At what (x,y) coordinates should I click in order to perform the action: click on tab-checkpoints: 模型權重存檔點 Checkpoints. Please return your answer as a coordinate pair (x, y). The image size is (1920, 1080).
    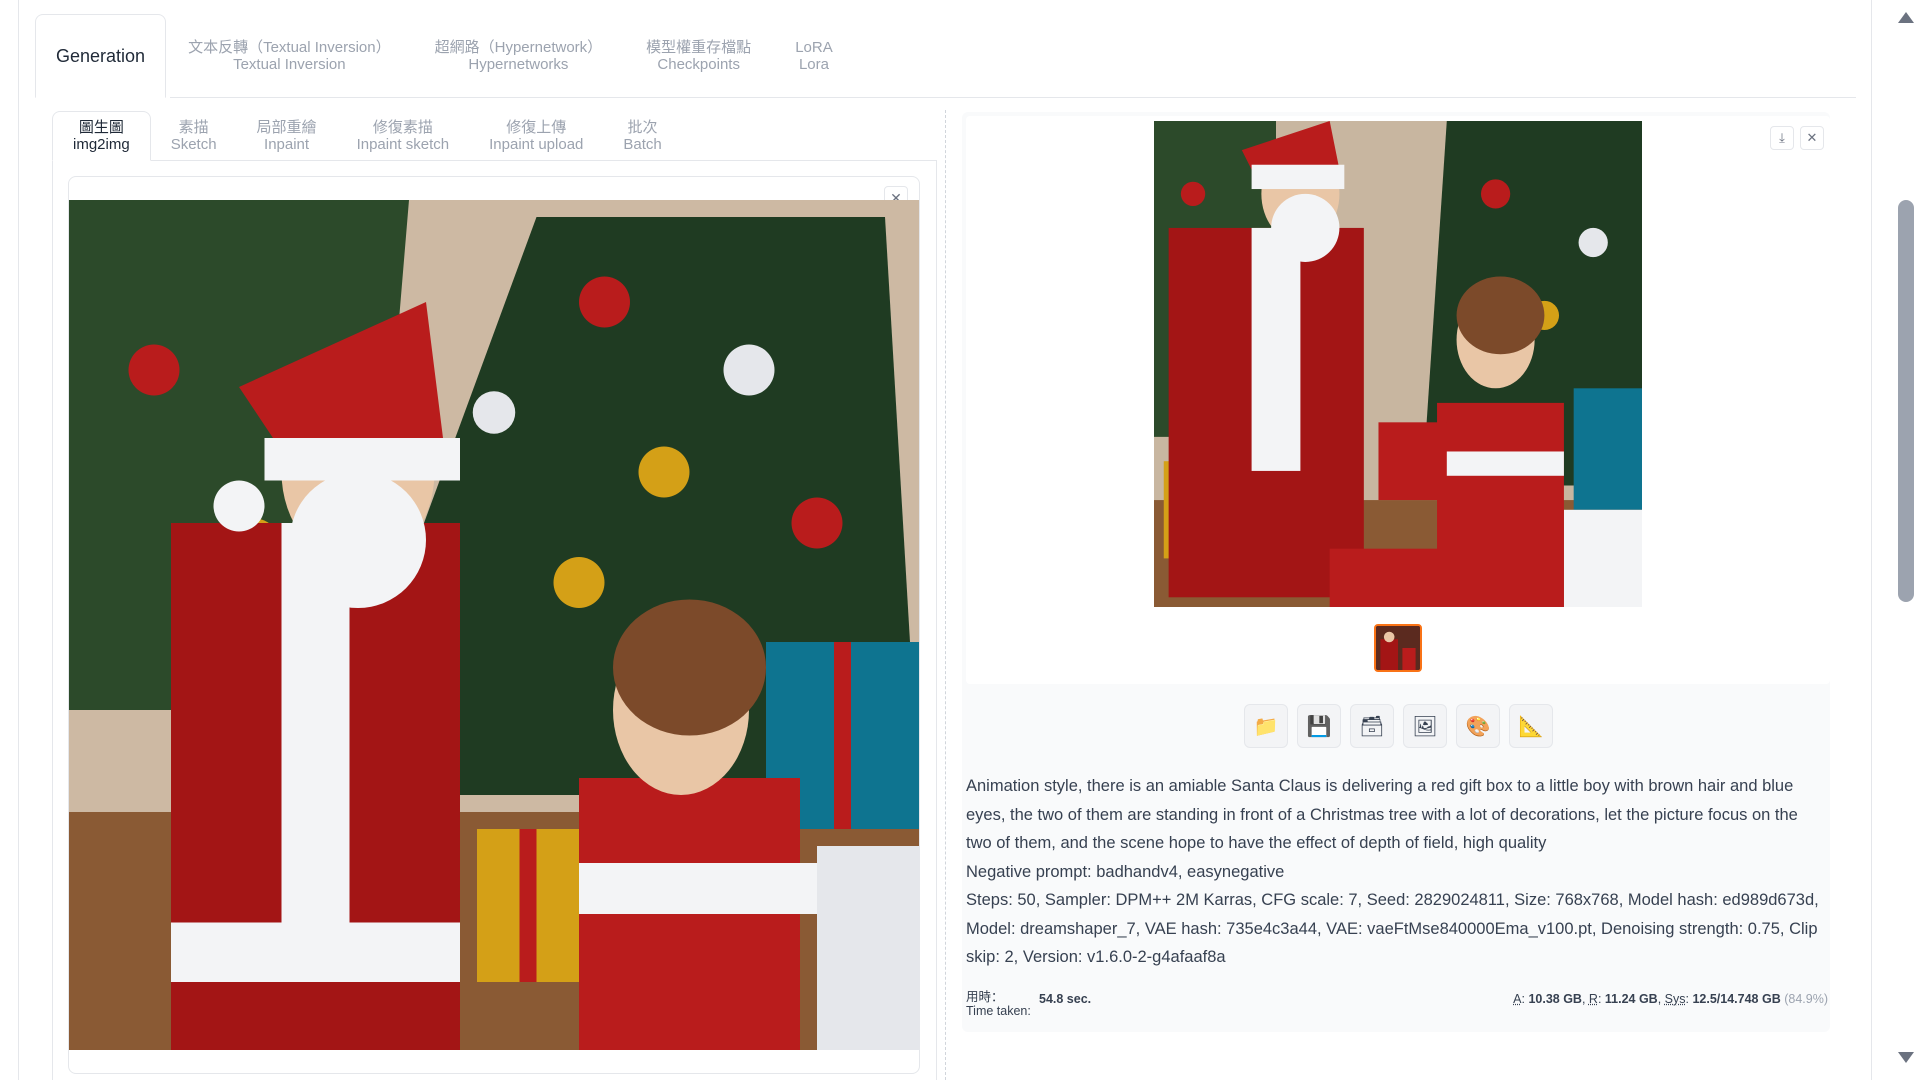
    Looking at the image, I should click on (698, 56).